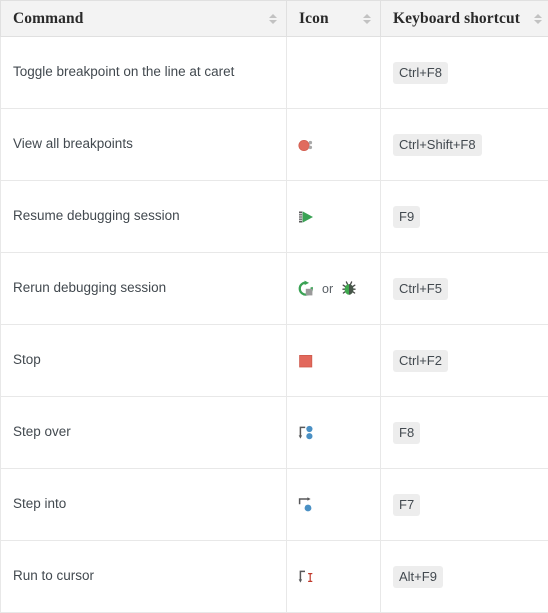 The image size is (548, 613). I want to click on table-header: Command Icon Keyboar, so click(274, 19).